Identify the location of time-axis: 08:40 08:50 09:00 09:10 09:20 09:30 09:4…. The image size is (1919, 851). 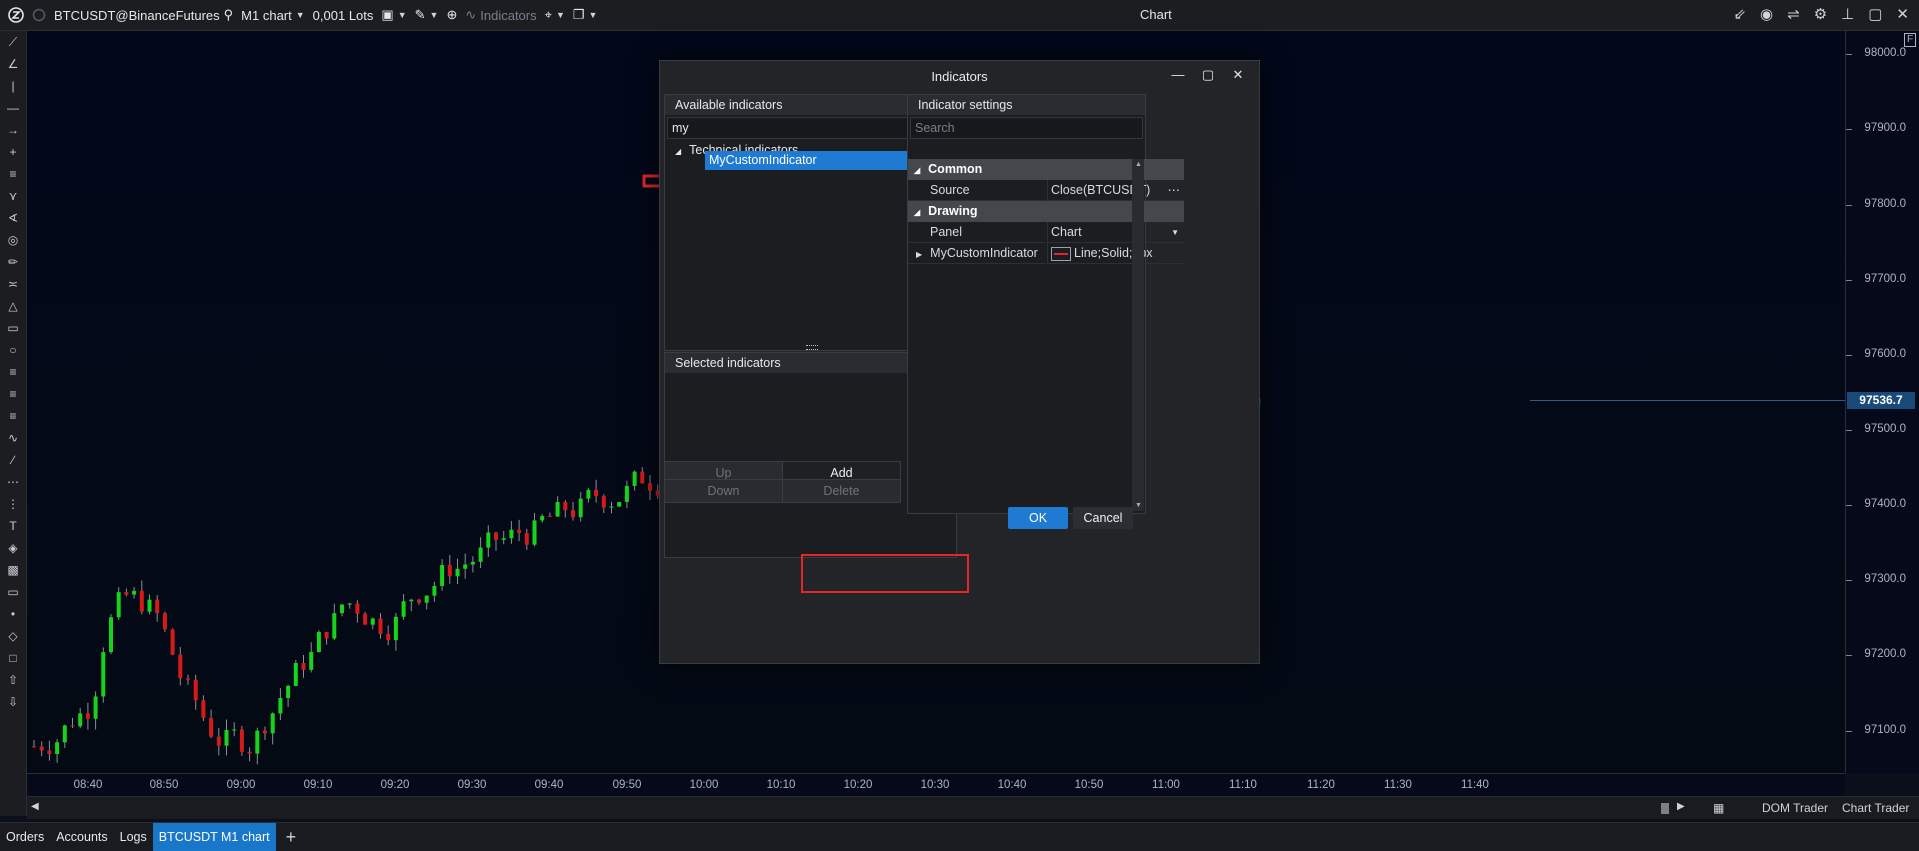
(936, 784).